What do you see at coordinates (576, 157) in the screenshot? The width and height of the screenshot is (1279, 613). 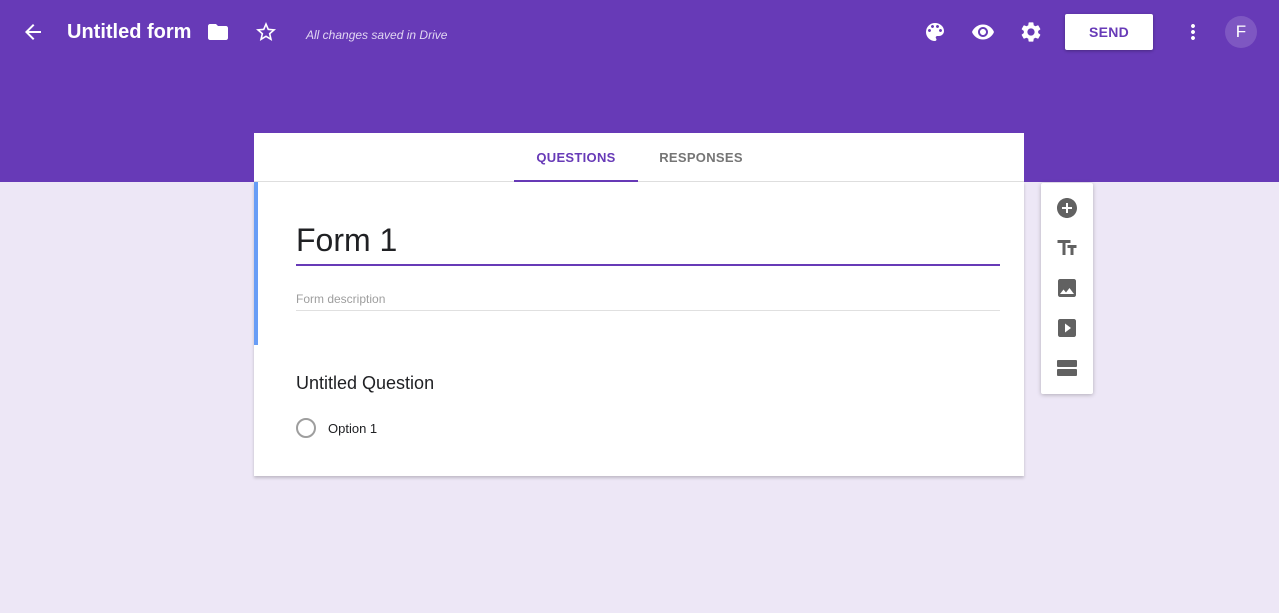 I see `tab-questions: QUESTIONS` at bounding box center [576, 157].